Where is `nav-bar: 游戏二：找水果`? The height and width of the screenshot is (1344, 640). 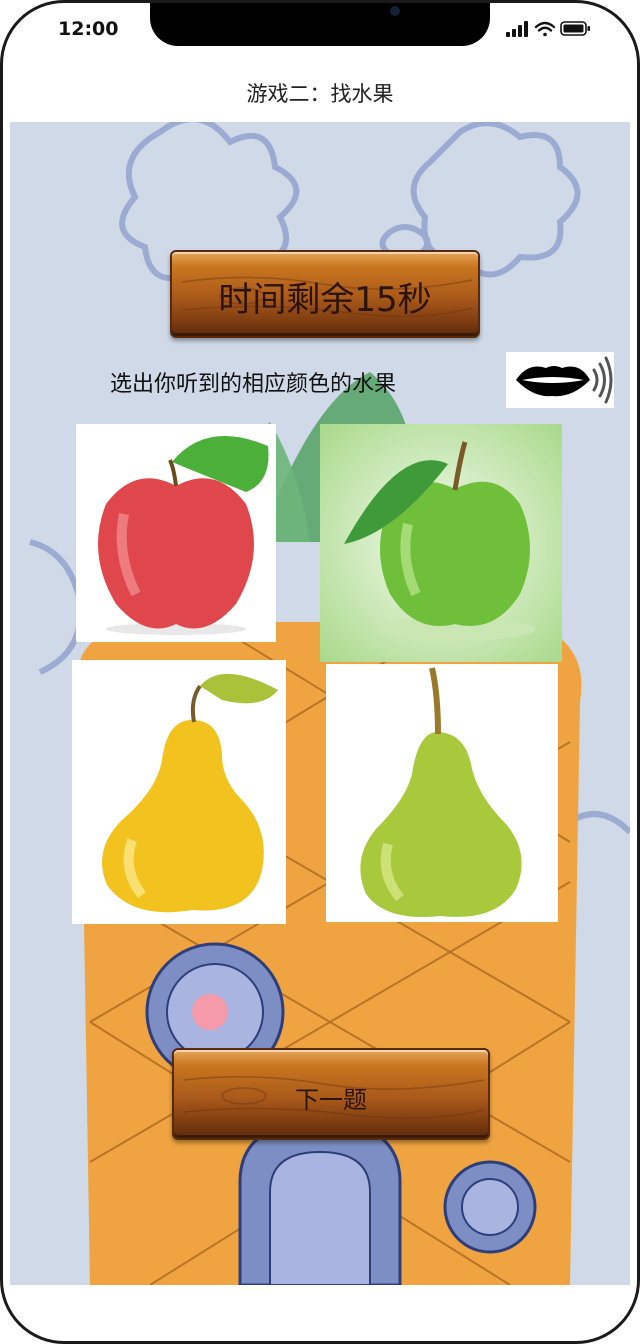
nav-bar: 游戏二：找水果 is located at coordinates (320, 91).